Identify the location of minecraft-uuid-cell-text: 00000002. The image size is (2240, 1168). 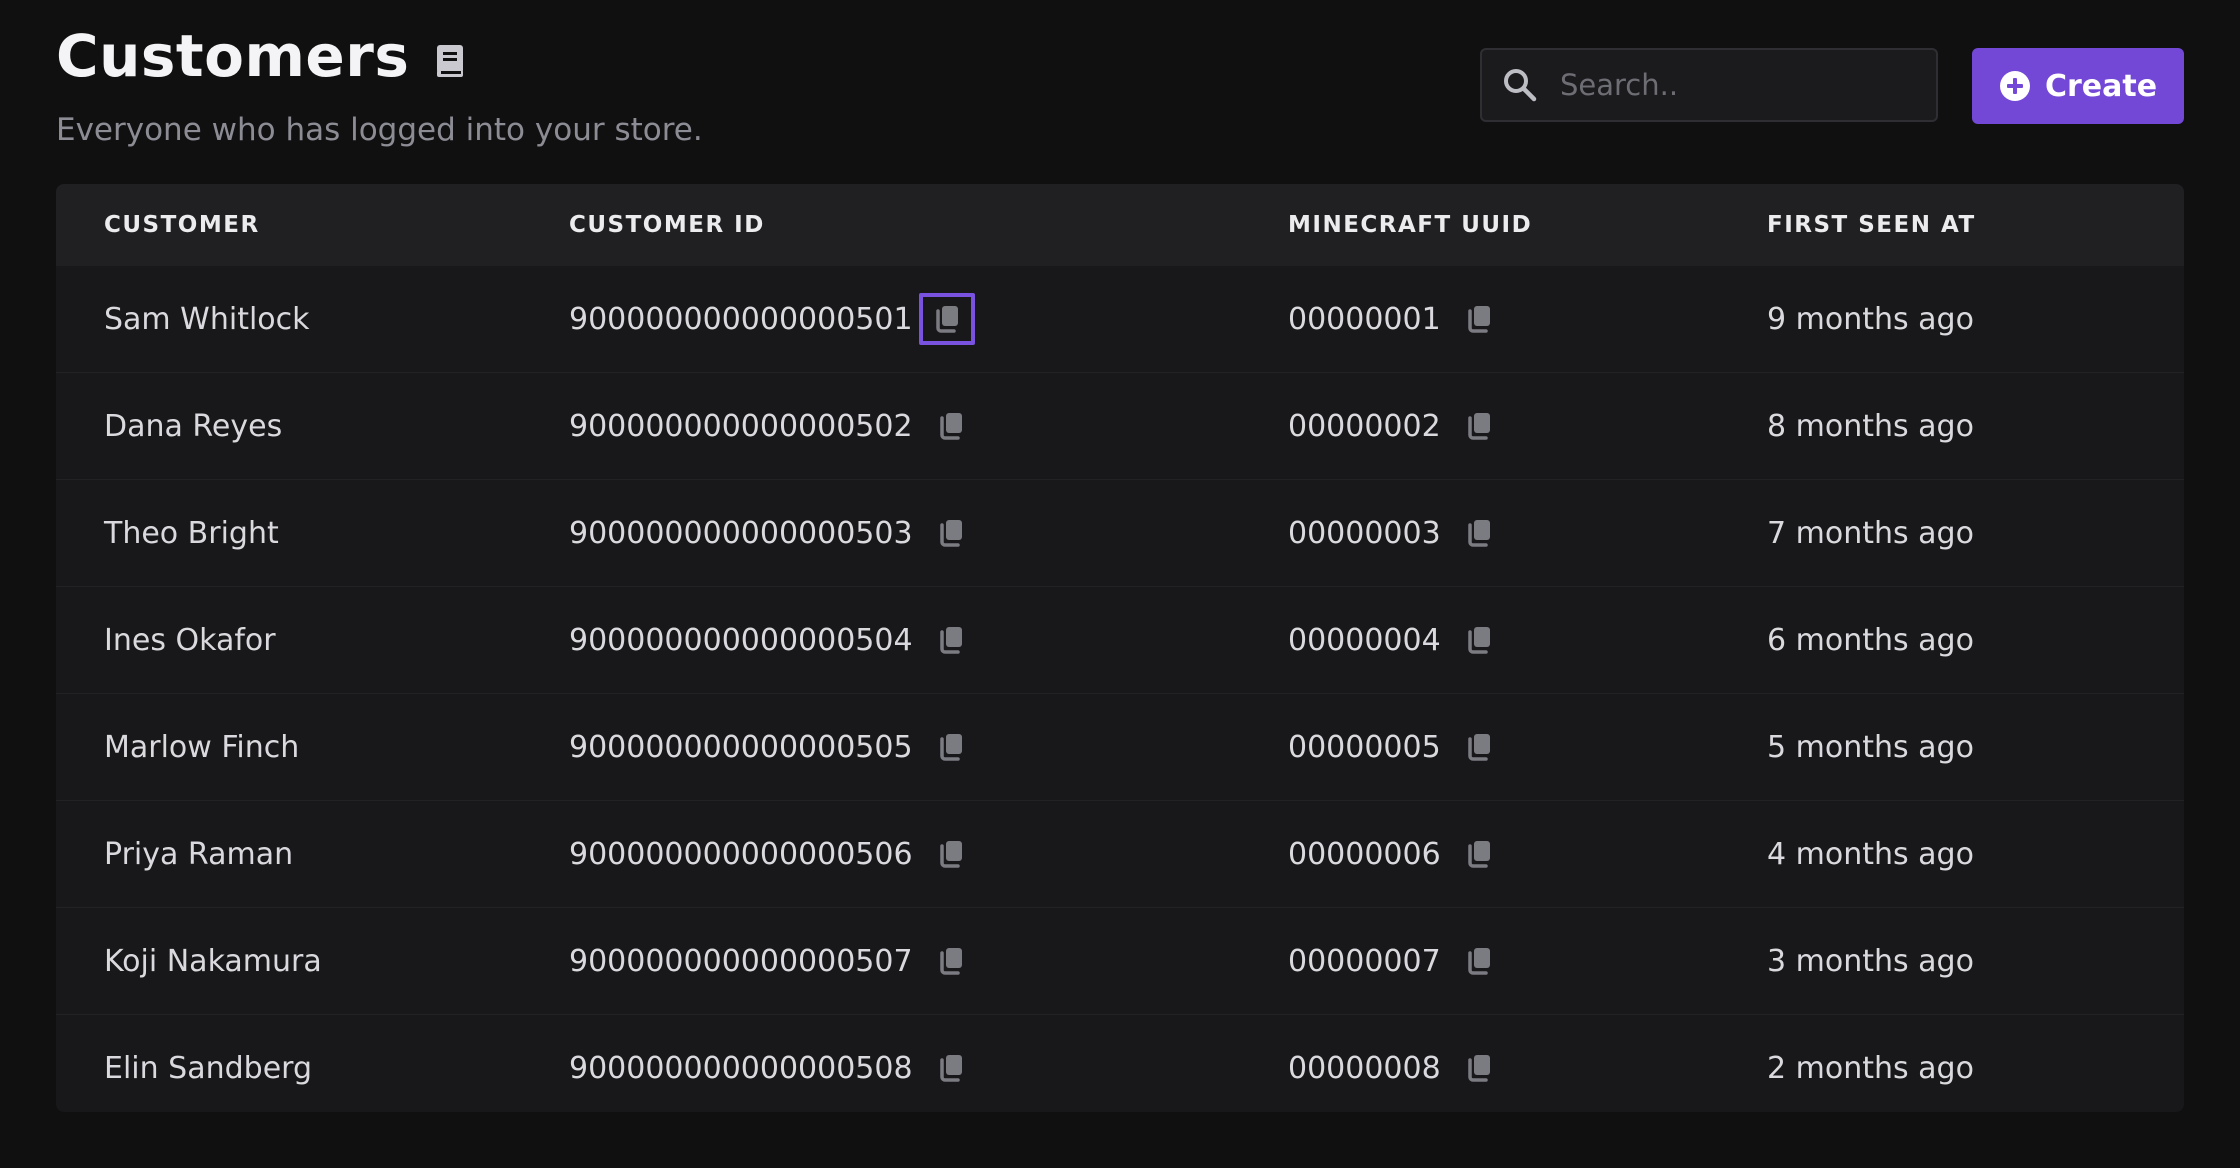
(1364, 426).